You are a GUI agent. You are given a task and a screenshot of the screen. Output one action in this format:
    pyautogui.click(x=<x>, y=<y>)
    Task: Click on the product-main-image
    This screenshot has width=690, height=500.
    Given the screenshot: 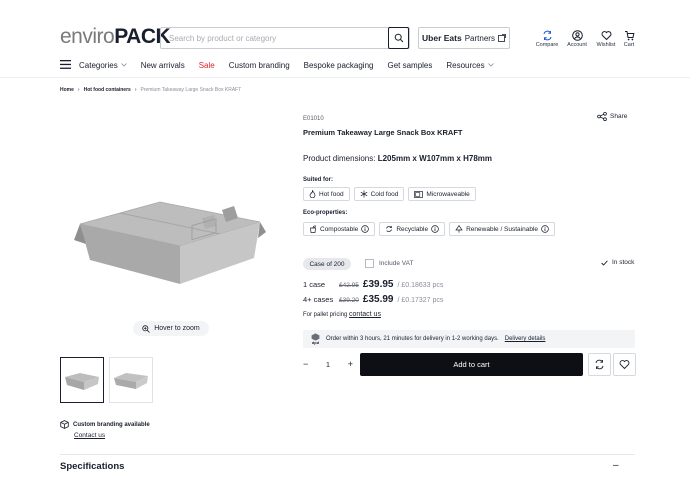 What is the action you would take?
    pyautogui.click(x=169, y=235)
    